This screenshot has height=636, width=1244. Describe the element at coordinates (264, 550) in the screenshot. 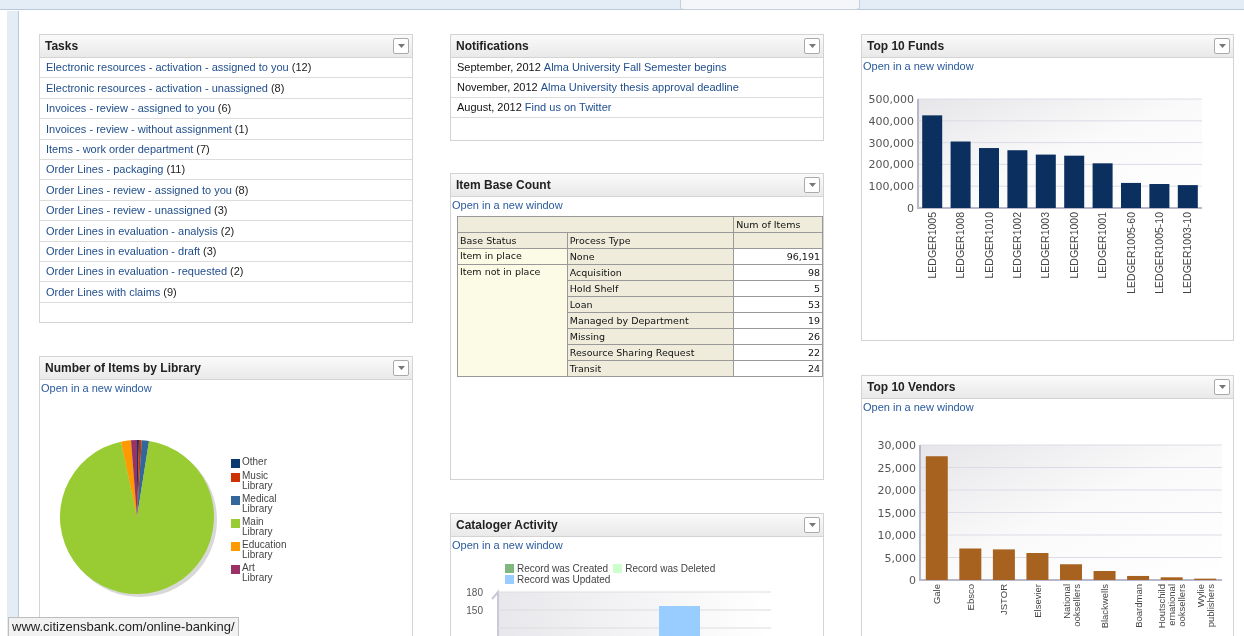

I see `legend-label: Education Library` at that location.